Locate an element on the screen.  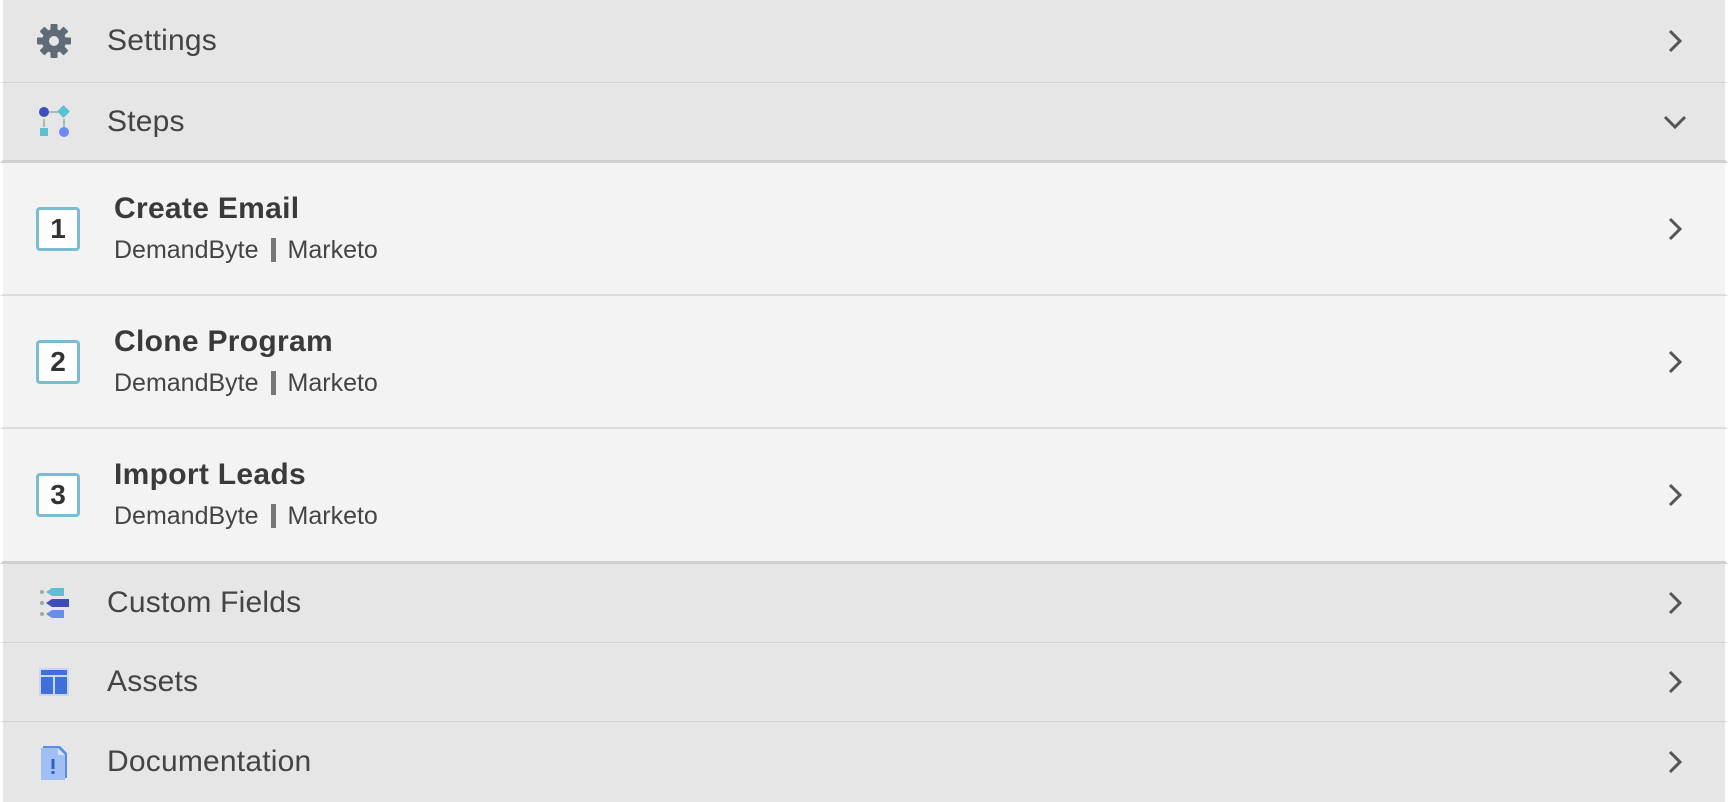
gear-icon is located at coordinates (54, 41).